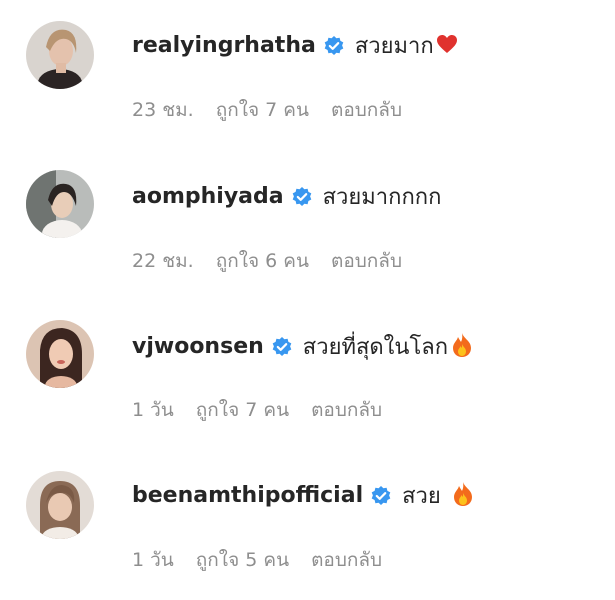 The image size is (615, 600). What do you see at coordinates (421, 496) in the screenshot?
I see `comment-text: สวย` at bounding box center [421, 496].